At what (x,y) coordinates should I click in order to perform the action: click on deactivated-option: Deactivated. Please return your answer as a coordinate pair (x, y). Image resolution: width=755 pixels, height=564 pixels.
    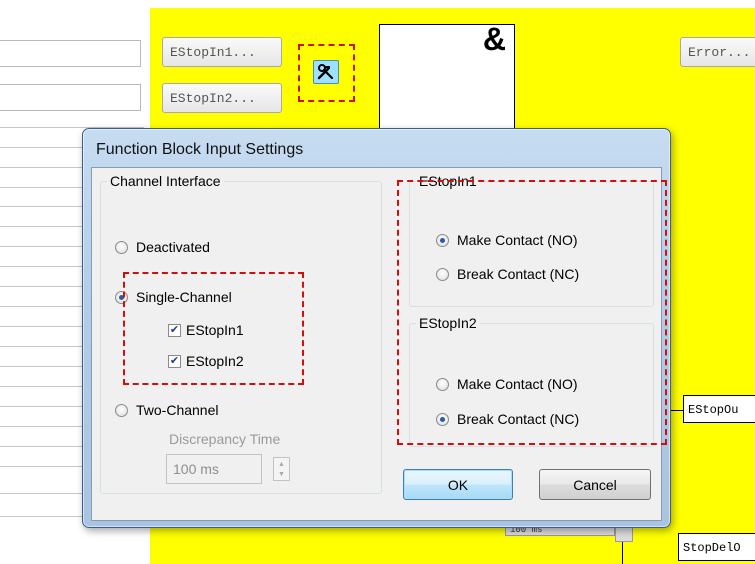
    Looking at the image, I should click on (162, 247).